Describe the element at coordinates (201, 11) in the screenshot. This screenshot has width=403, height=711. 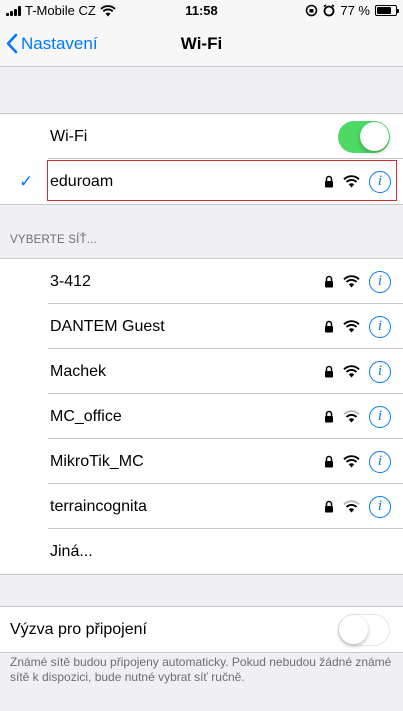
I see `status-bar: T-Mobile CZ 11:58 77 %` at that location.